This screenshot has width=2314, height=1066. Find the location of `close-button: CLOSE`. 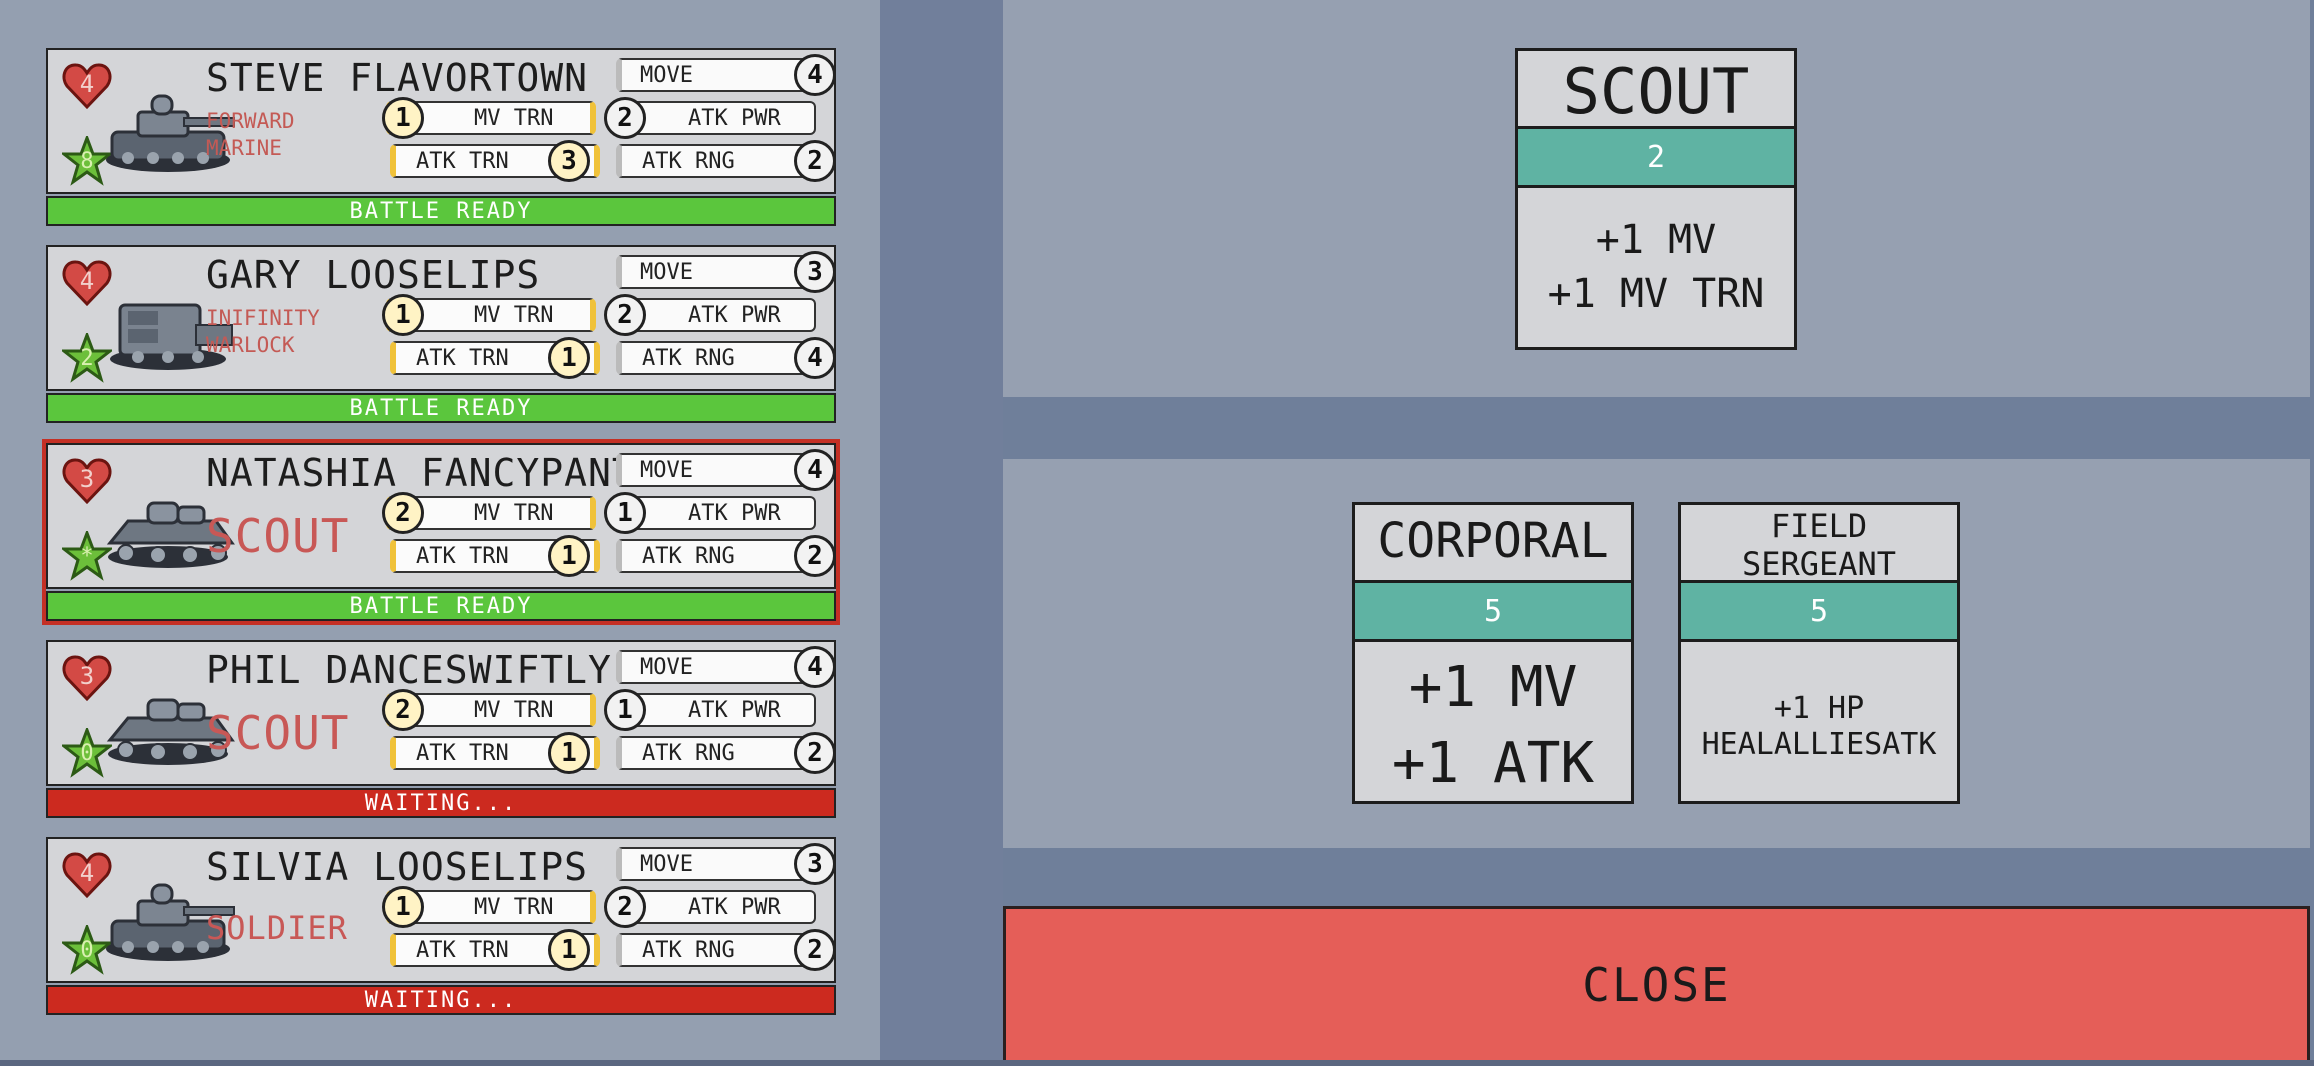

close-button: CLOSE is located at coordinates (1656, 983).